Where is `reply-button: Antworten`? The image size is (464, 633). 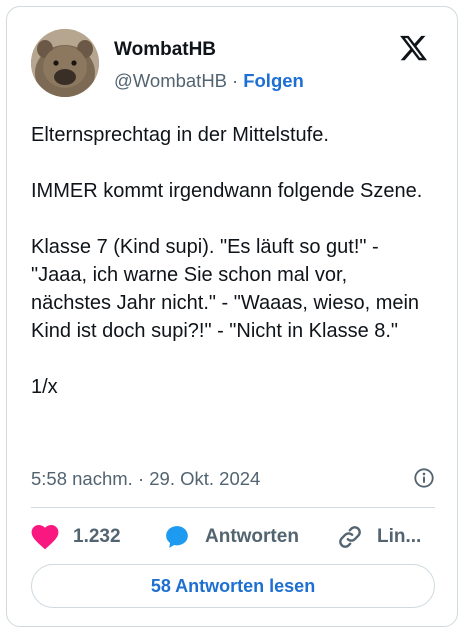 reply-button: Antworten is located at coordinates (231, 537).